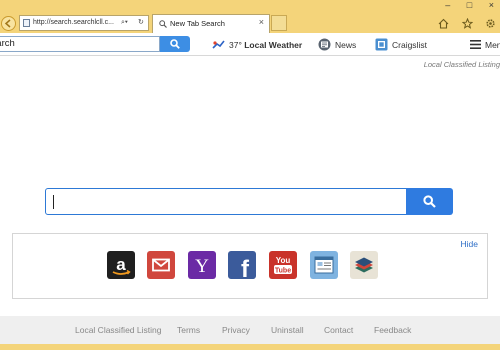 This screenshot has height=350, width=500. I want to click on toolbar-local-weather: 37° Local Weather, so click(257, 44).